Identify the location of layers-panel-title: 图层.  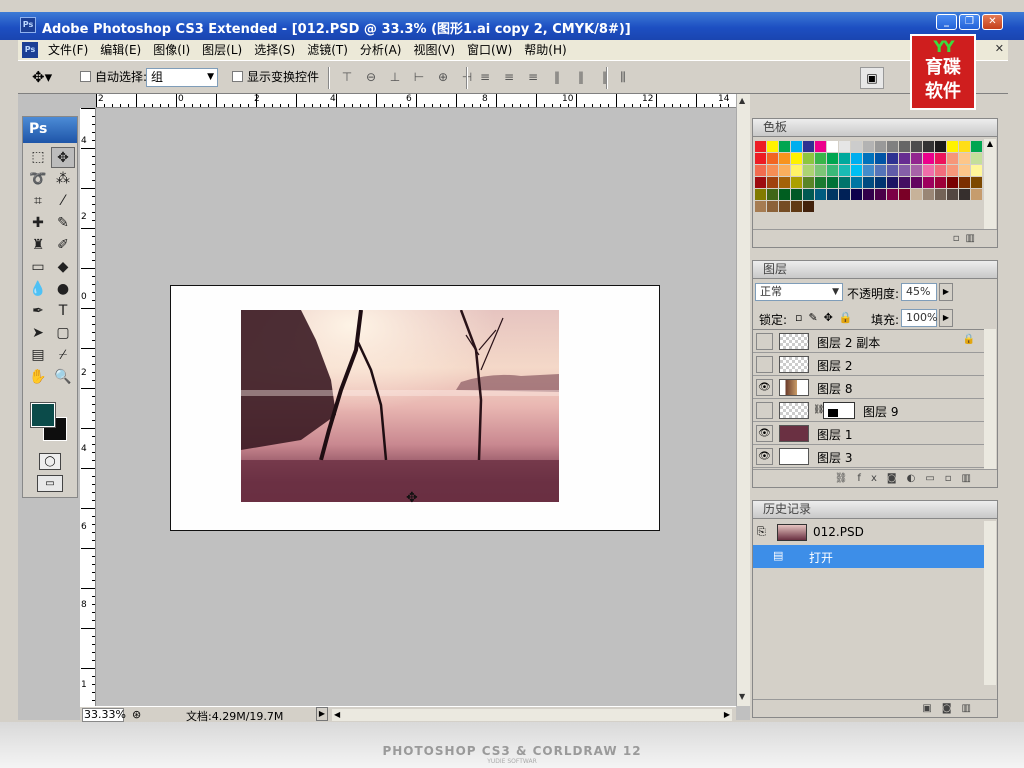
(875, 270).